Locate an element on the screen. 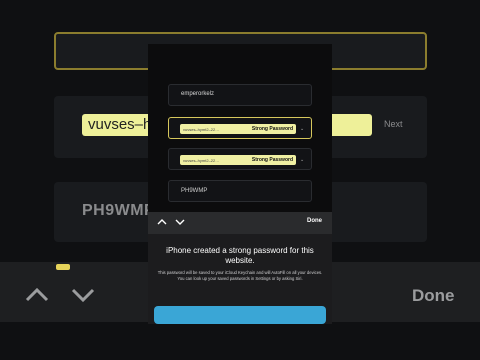  background-accent-mark is located at coordinates (63, 267).